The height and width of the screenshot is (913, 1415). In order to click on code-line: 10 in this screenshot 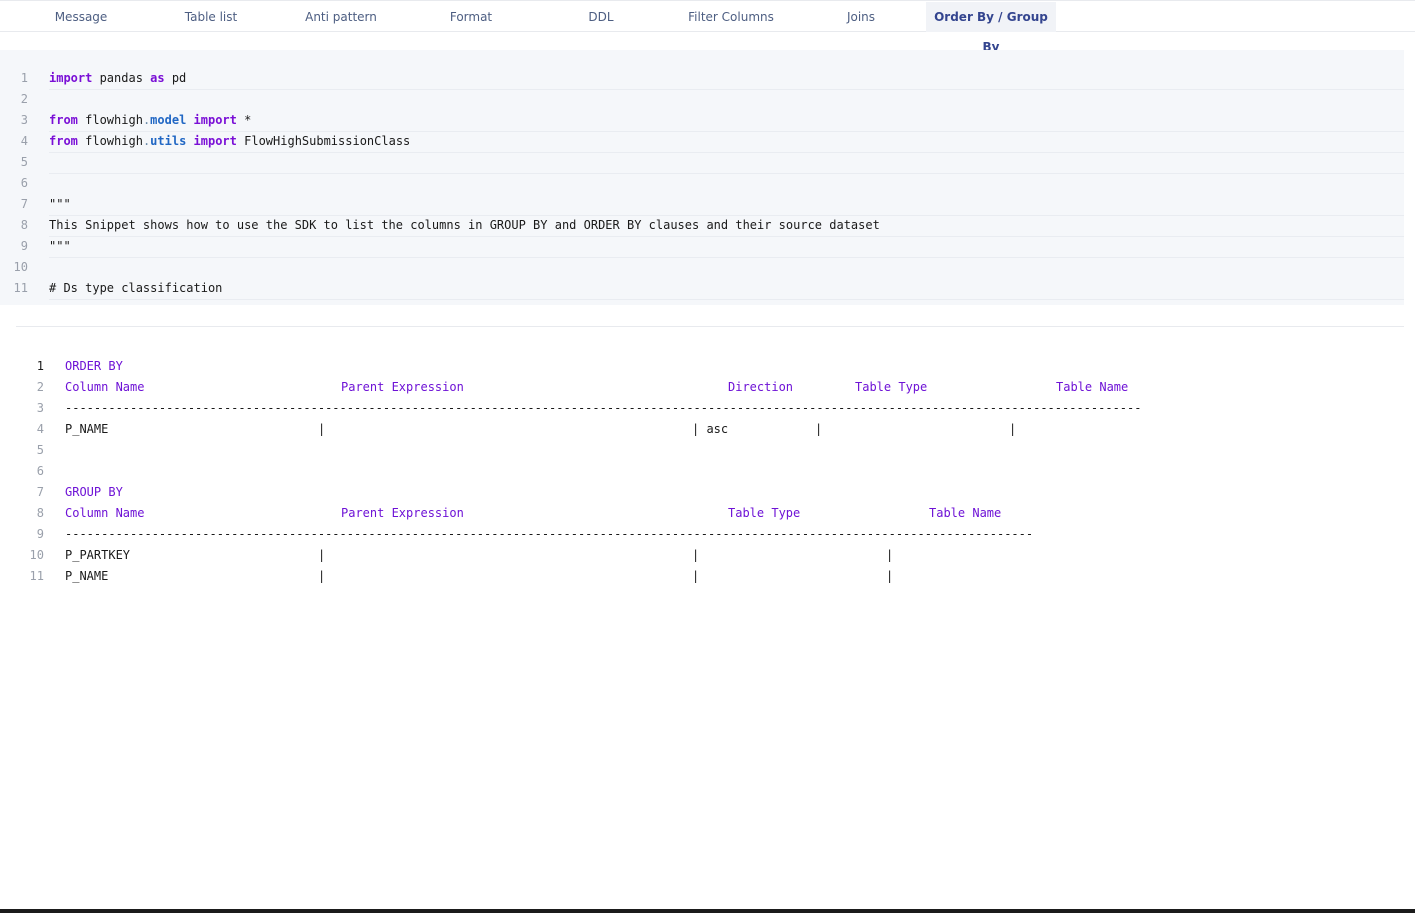, I will do `click(702, 267)`.